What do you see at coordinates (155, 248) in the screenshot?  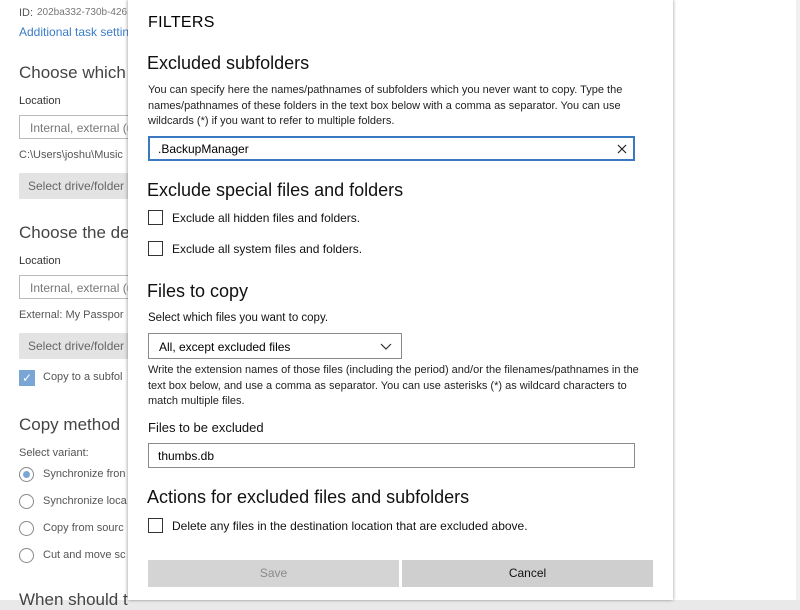 I see `exclude-system-checkbox` at bounding box center [155, 248].